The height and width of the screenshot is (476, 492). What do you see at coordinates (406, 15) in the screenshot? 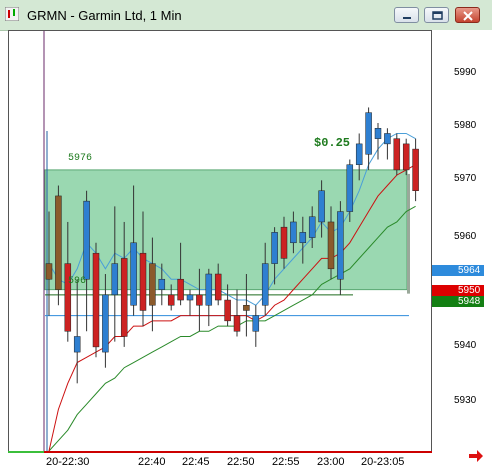
I see `minimize-button` at bounding box center [406, 15].